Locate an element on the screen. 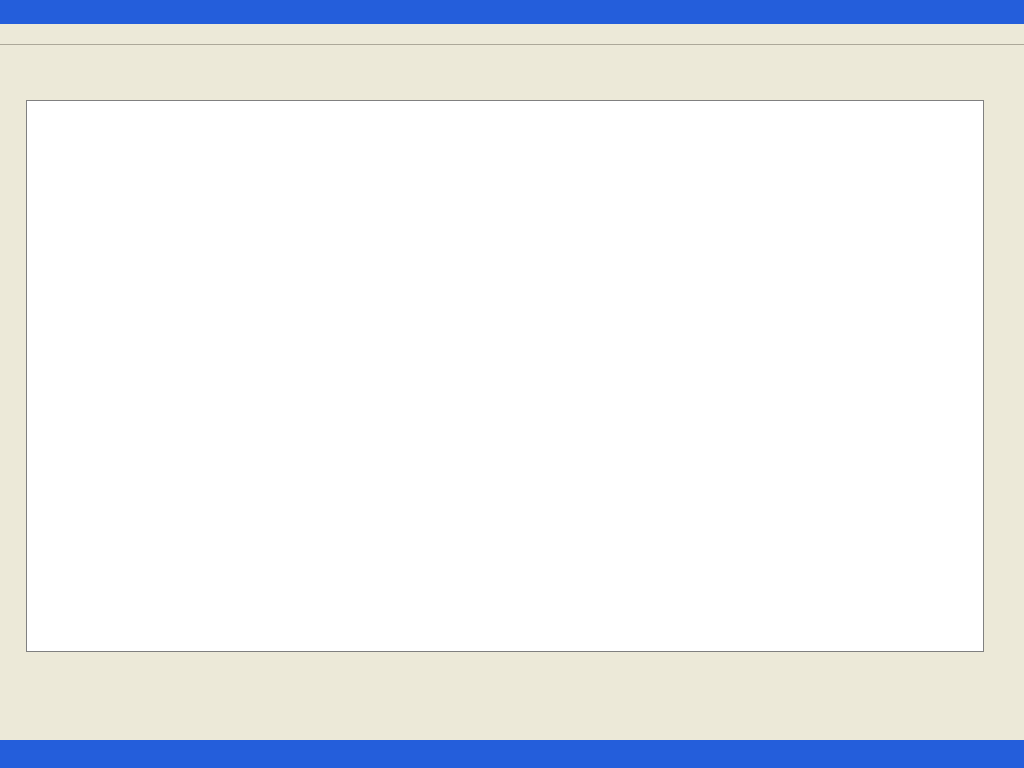 This screenshot has height=768, width=1024. status-bar is located at coordinates (512, 726).